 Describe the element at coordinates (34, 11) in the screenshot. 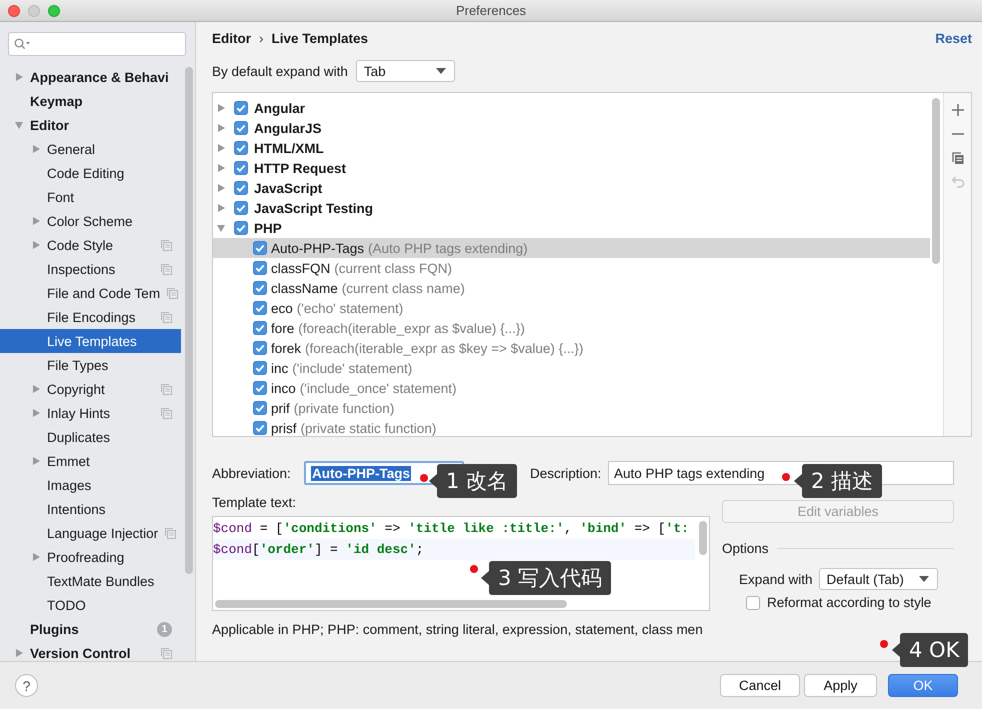

I see `minimize-button` at that location.